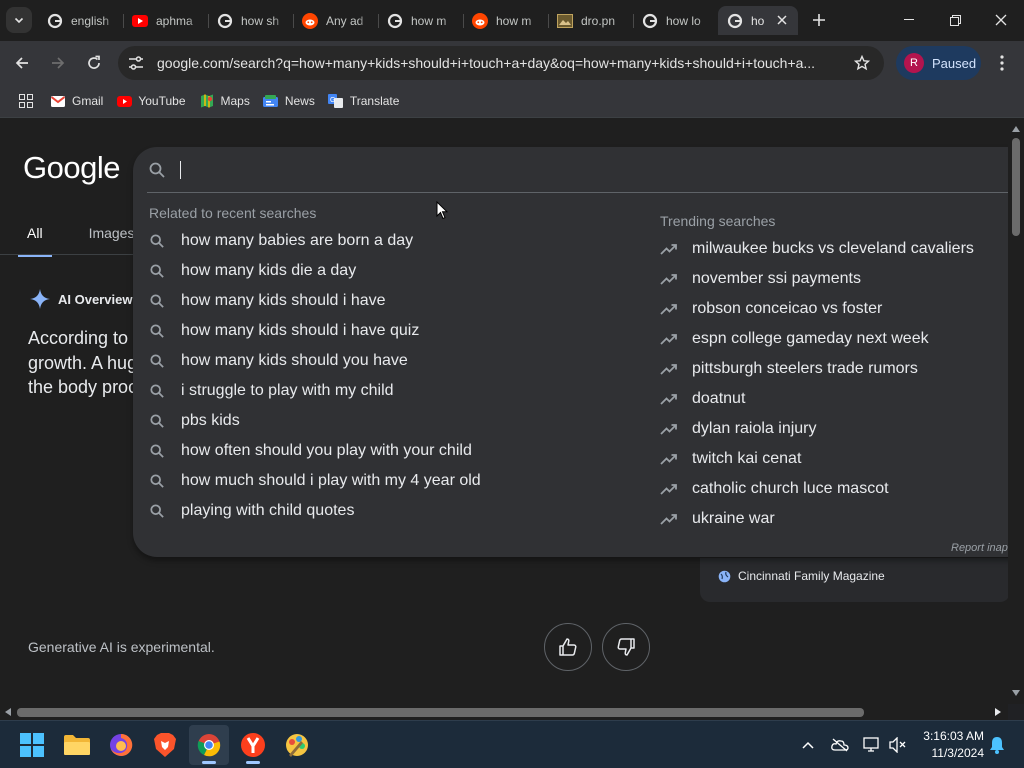  Describe the element at coordinates (1002, 63) in the screenshot. I see `browser-menu-button` at that location.